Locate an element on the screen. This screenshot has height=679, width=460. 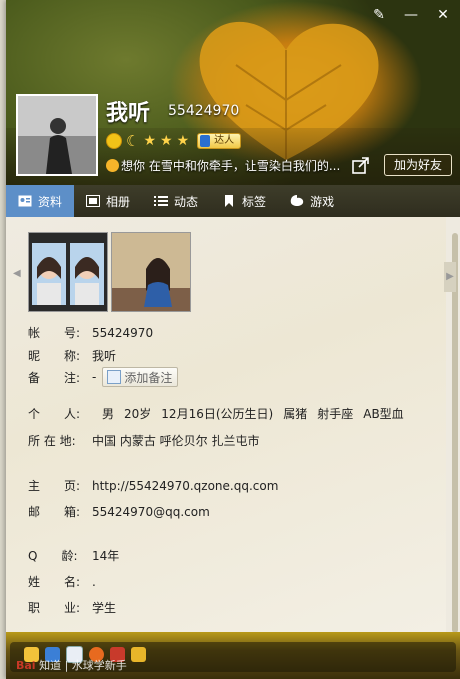
avatar-image is located at coordinates (57, 135).